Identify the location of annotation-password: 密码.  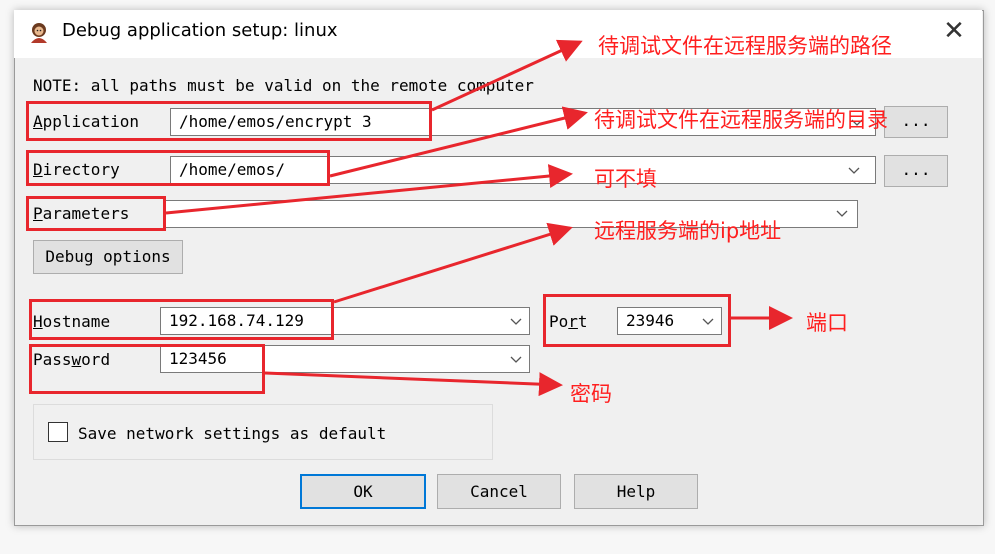
(591, 394).